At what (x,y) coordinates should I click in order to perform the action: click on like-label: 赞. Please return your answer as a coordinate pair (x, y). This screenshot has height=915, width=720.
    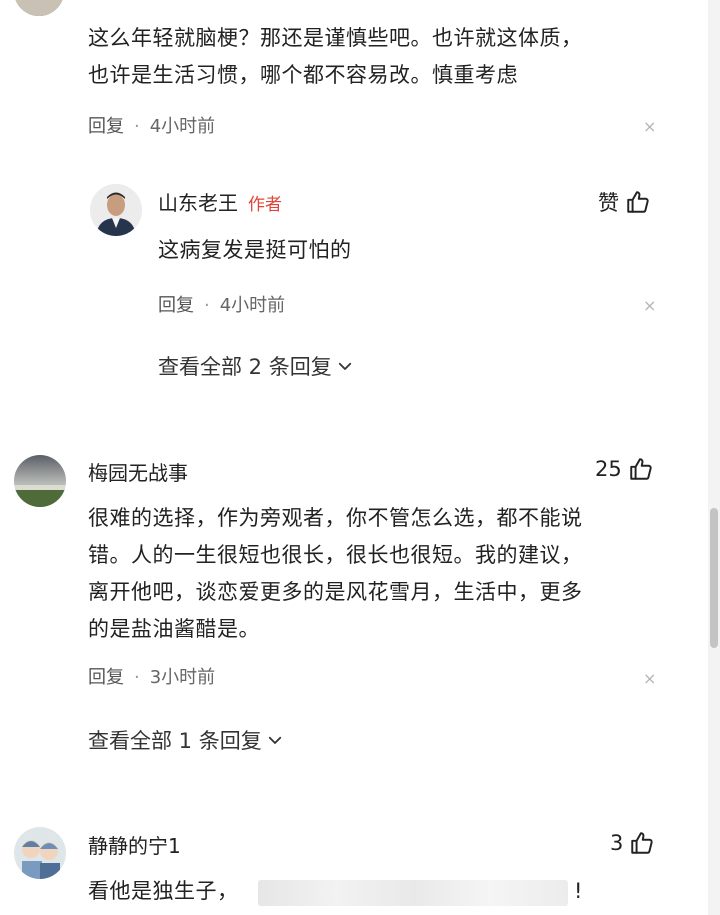
    Looking at the image, I should click on (608, 203).